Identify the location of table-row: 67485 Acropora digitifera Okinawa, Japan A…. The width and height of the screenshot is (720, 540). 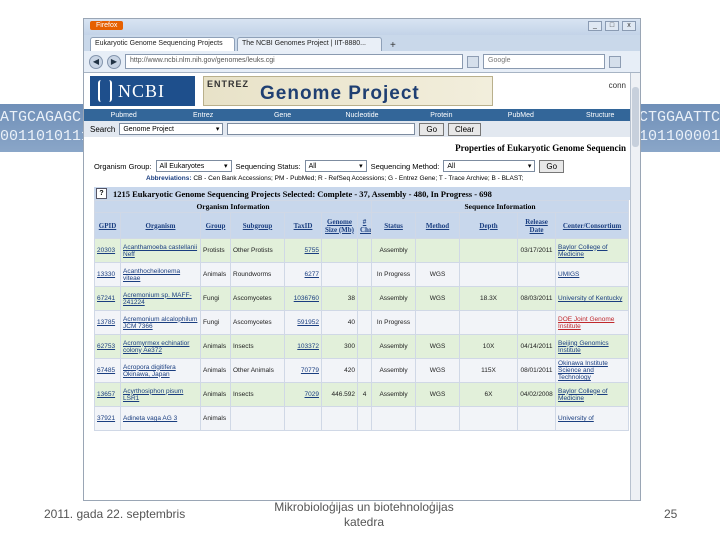
(362, 370).